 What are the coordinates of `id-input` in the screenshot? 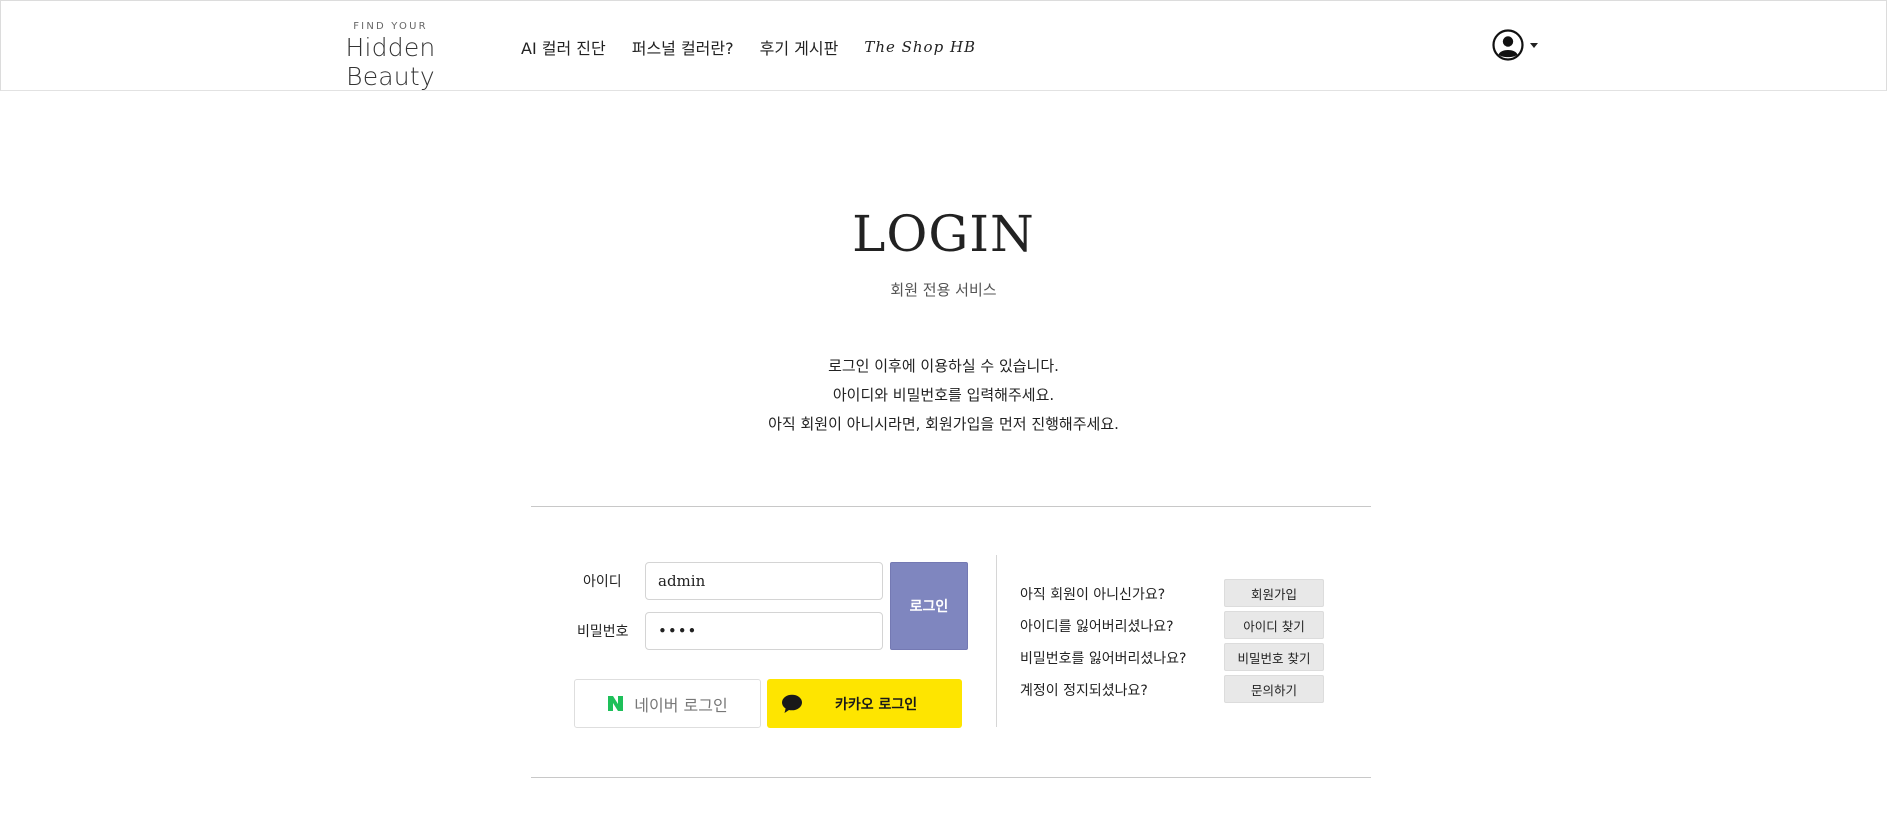 It's located at (764, 581).